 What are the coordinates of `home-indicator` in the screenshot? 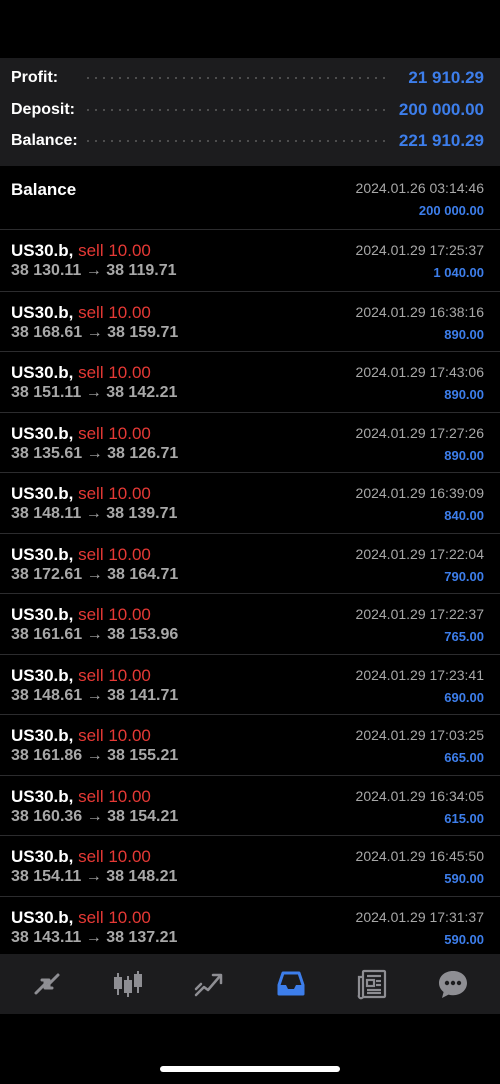 It's located at (250, 1069).